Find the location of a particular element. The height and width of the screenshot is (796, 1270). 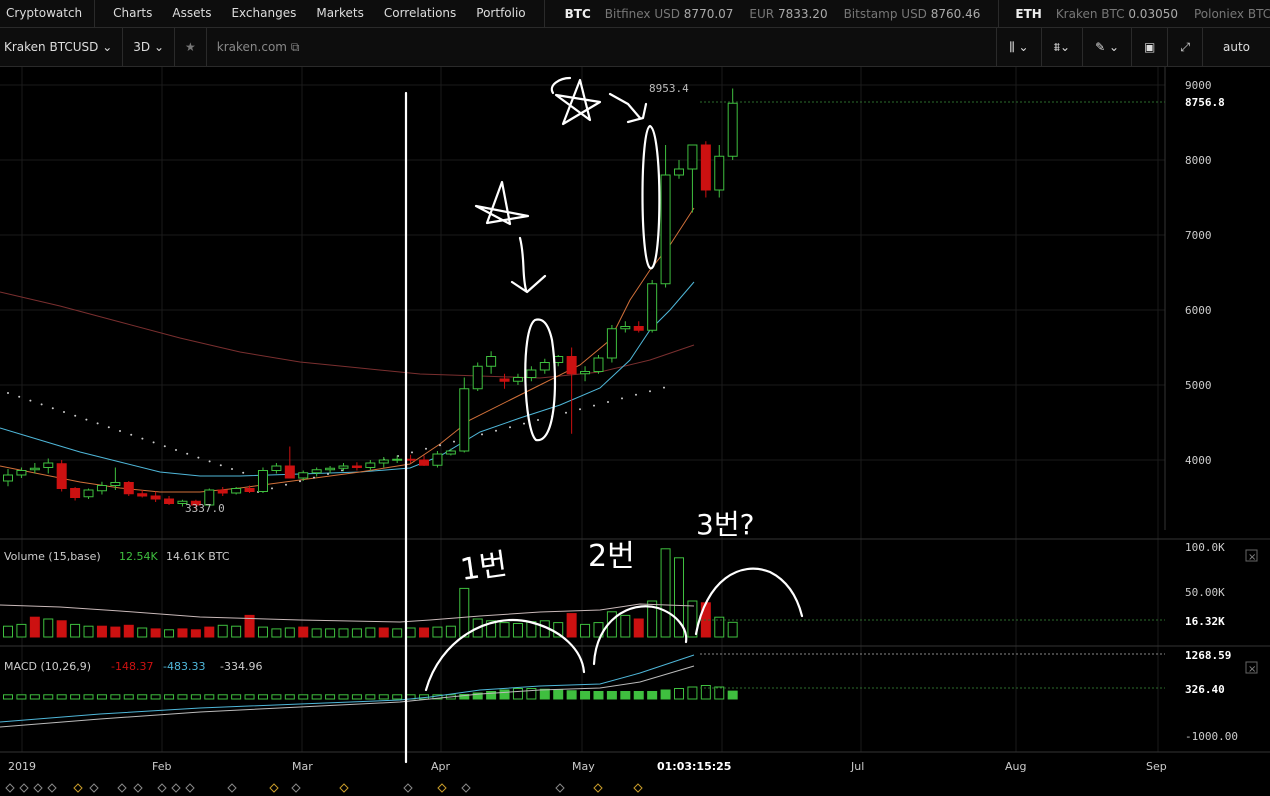

time-tick-feb: Feb is located at coordinates (161, 766).